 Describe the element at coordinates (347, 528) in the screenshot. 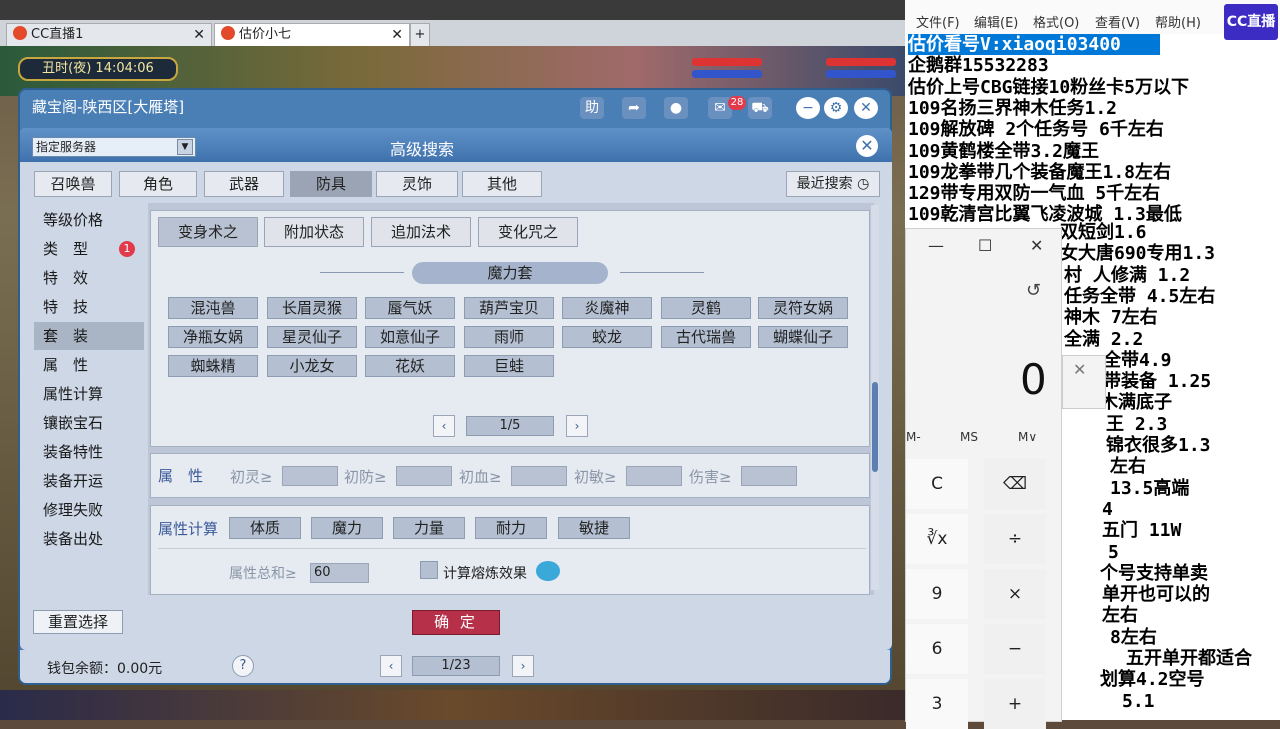

I see `attr-magic: 魔力` at that location.